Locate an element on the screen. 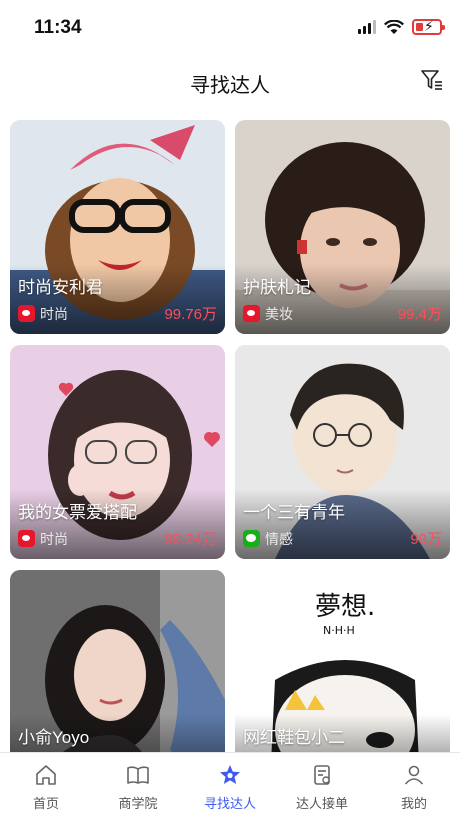  page-title: 寻找达人 is located at coordinates (230, 86).